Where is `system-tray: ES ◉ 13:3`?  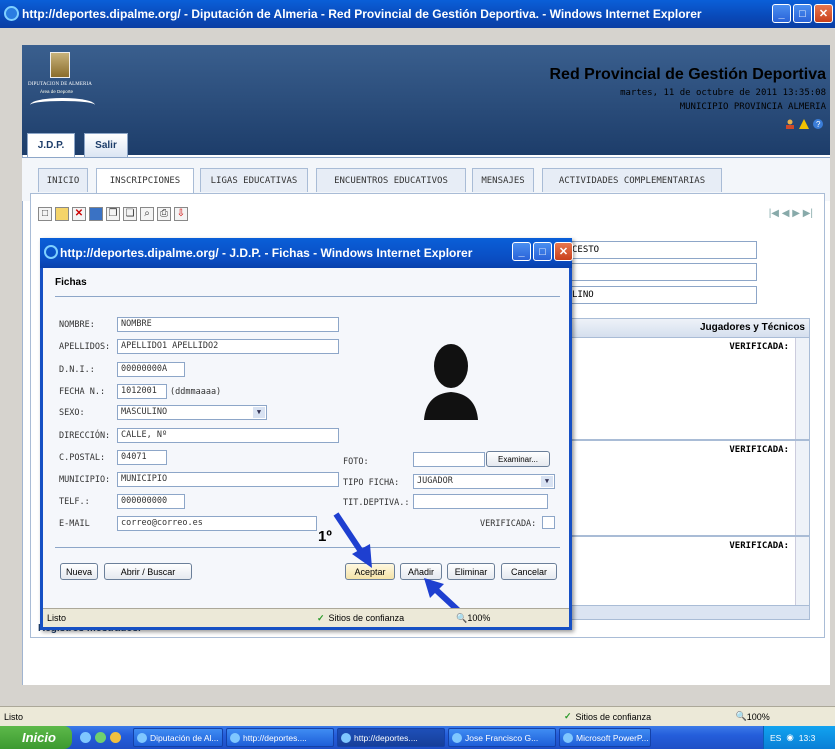
system-tray: ES ◉ 13:3 is located at coordinates (799, 737).